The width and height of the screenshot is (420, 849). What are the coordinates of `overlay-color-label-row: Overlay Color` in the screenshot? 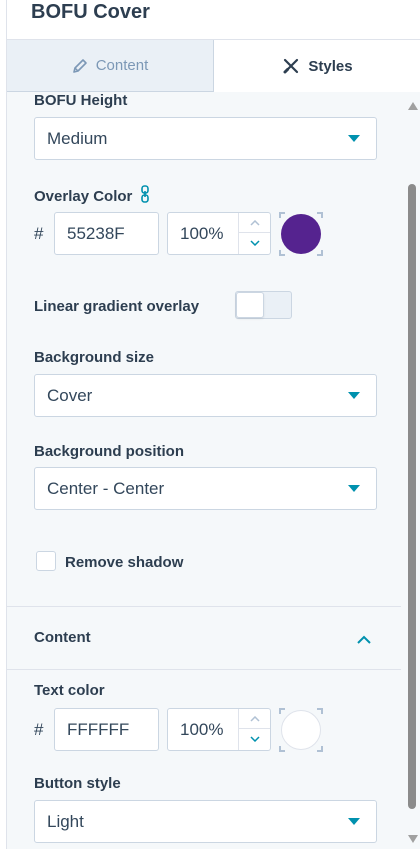 It's located at (92, 196).